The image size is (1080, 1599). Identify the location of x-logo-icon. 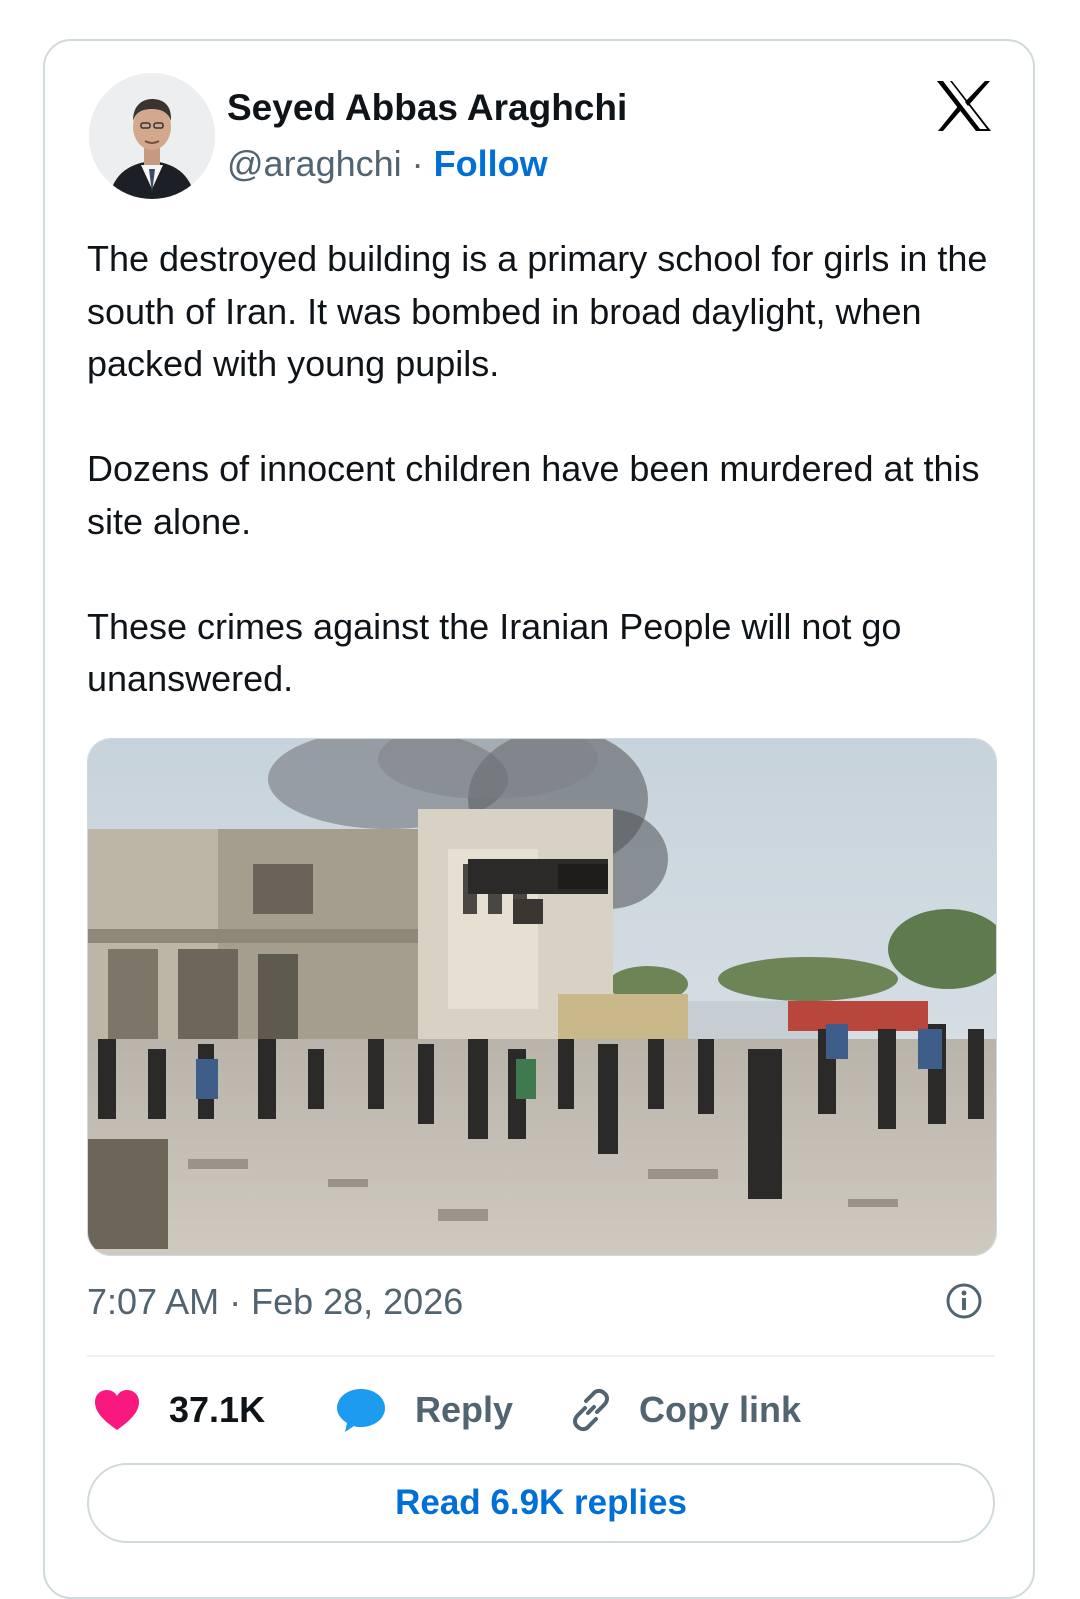
(964, 106).